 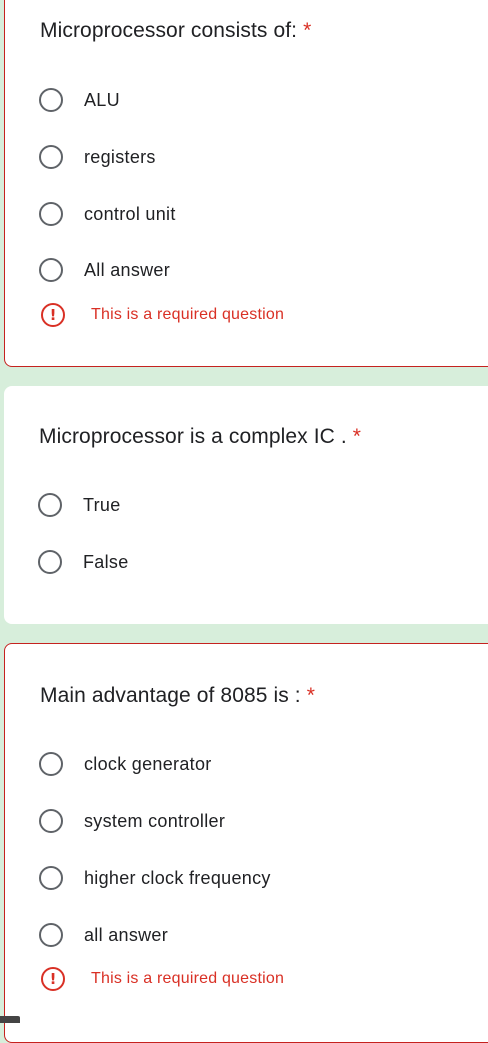 What do you see at coordinates (126, 934) in the screenshot?
I see `option-label: all answer` at bounding box center [126, 934].